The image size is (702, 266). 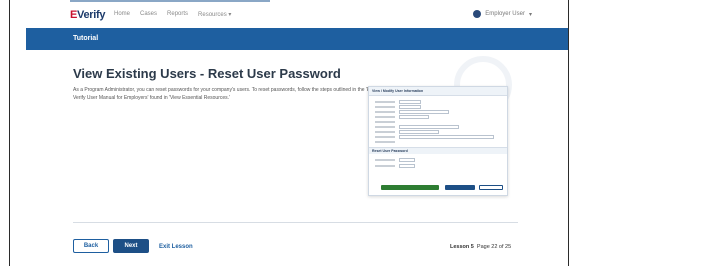 What do you see at coordinates (494, 247) in the screenshot?
I see `page-count: Page 22 of 25` at bounding box center [494, 247].